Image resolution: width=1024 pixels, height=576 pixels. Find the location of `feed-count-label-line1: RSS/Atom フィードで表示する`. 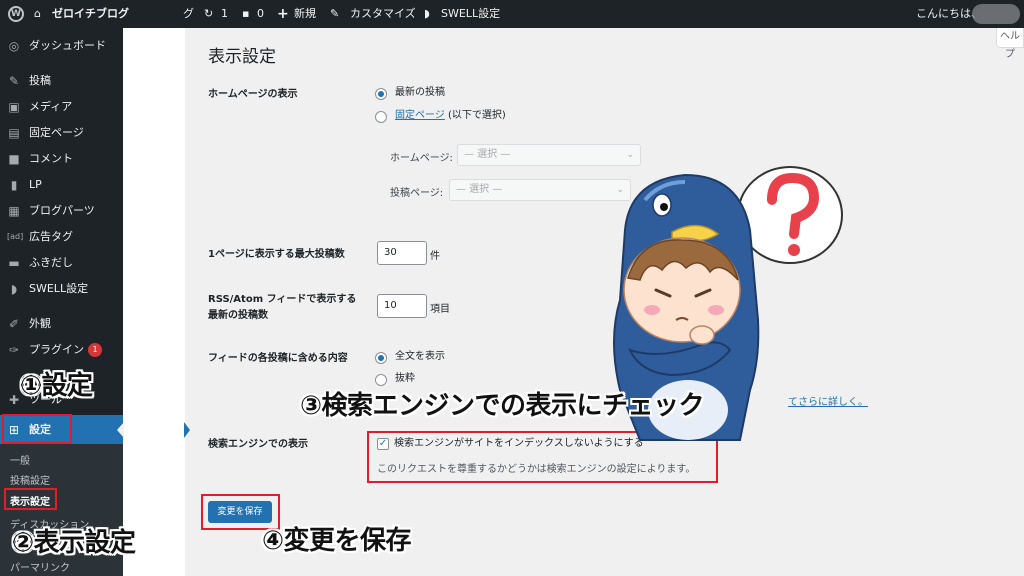

feed-count-label-line1: RSS/Atom フィードで表示する is located at coordinates (282, 299).